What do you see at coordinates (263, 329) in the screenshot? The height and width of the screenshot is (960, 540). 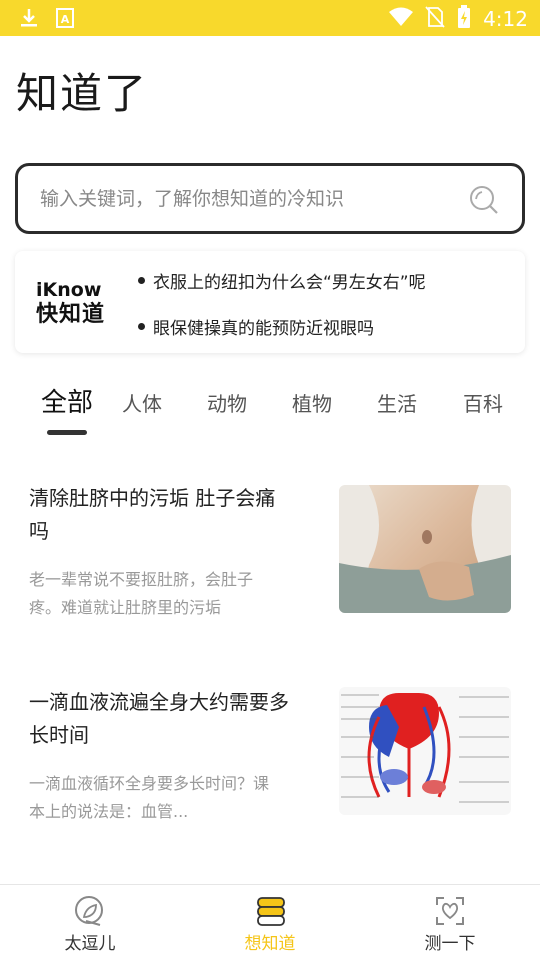 I see `headline-text: 眼保健操真的能预防近视眼吗` at bounding box center [263, 329].